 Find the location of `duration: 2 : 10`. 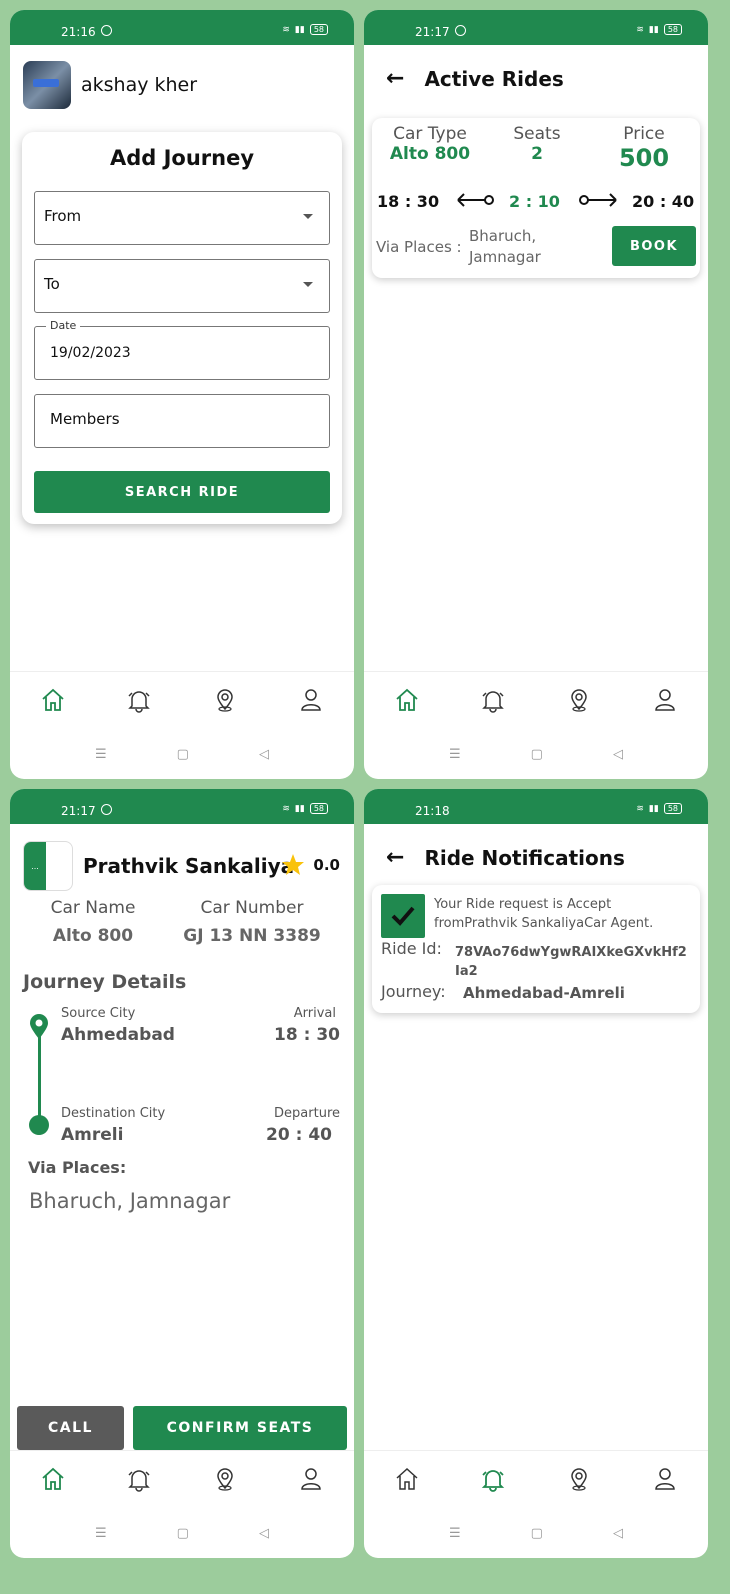

duration: 2 : 10 is located at coordinates (534, 201).